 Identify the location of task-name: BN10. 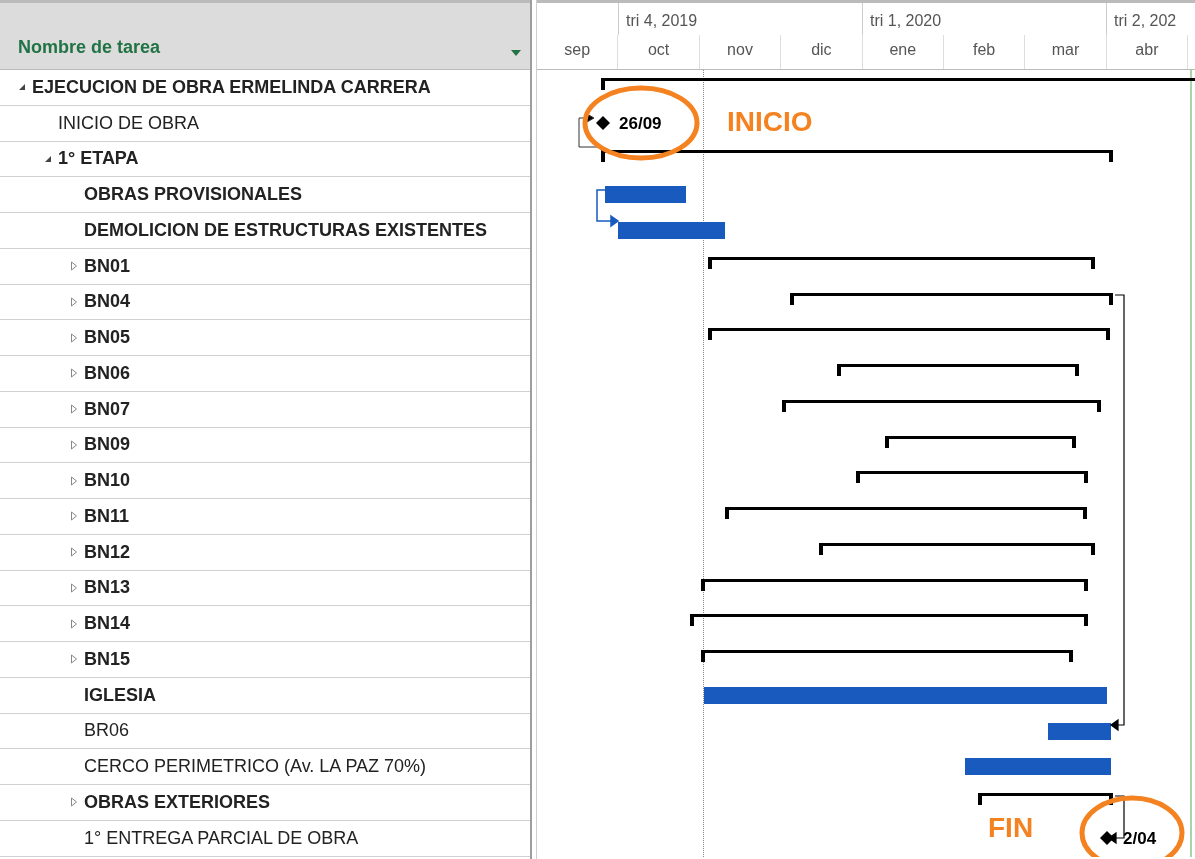
(107, 481).